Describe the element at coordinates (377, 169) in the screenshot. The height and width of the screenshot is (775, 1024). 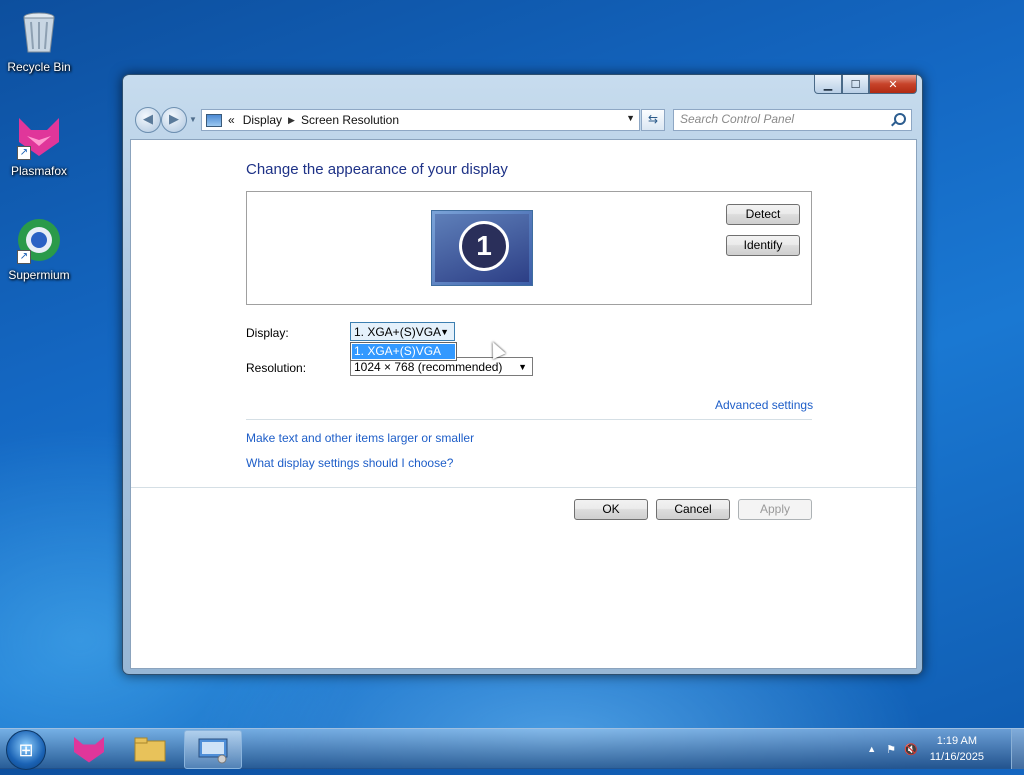
I see `page-title: Change the appearance of your display` at that location.